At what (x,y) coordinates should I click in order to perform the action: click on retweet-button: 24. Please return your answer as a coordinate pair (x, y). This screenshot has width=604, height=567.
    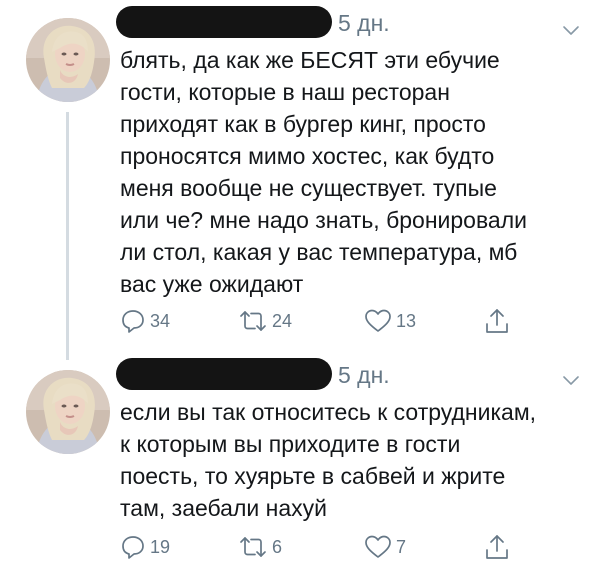
    Looking at the image, I should click on (265, 321).